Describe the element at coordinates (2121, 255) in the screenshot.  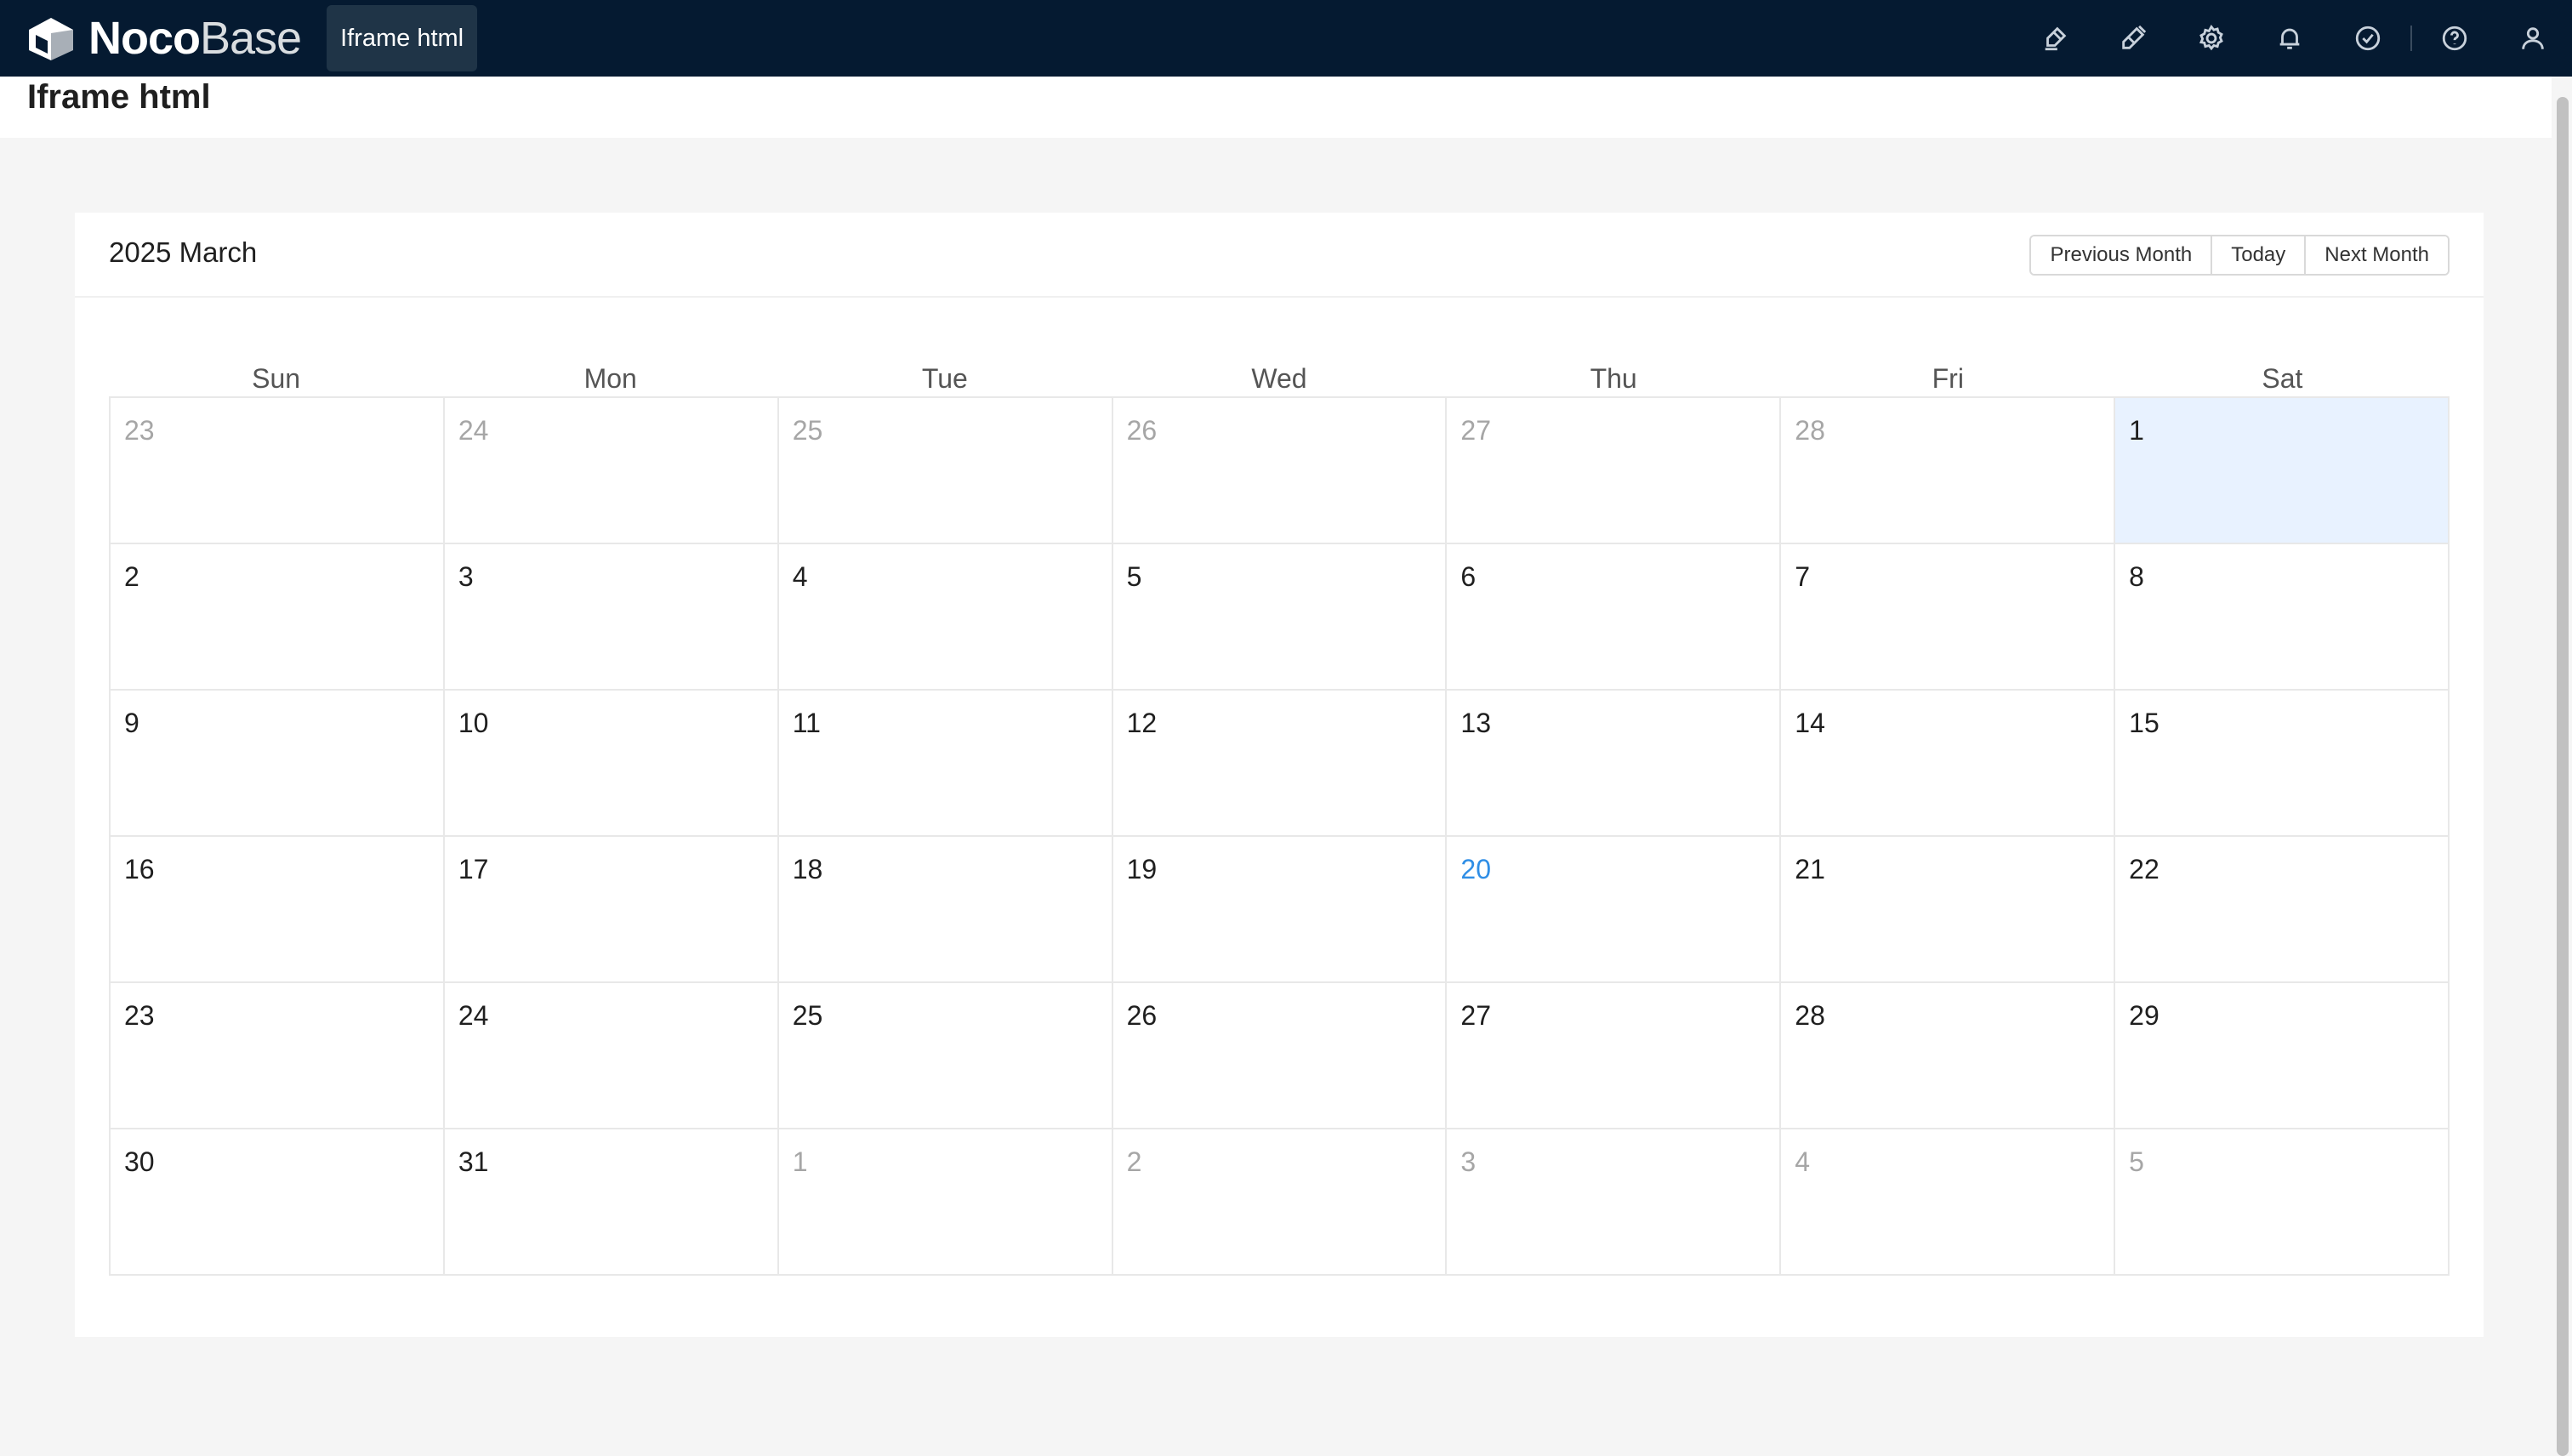
I see `previous-month-button: Previous Month` at that location.